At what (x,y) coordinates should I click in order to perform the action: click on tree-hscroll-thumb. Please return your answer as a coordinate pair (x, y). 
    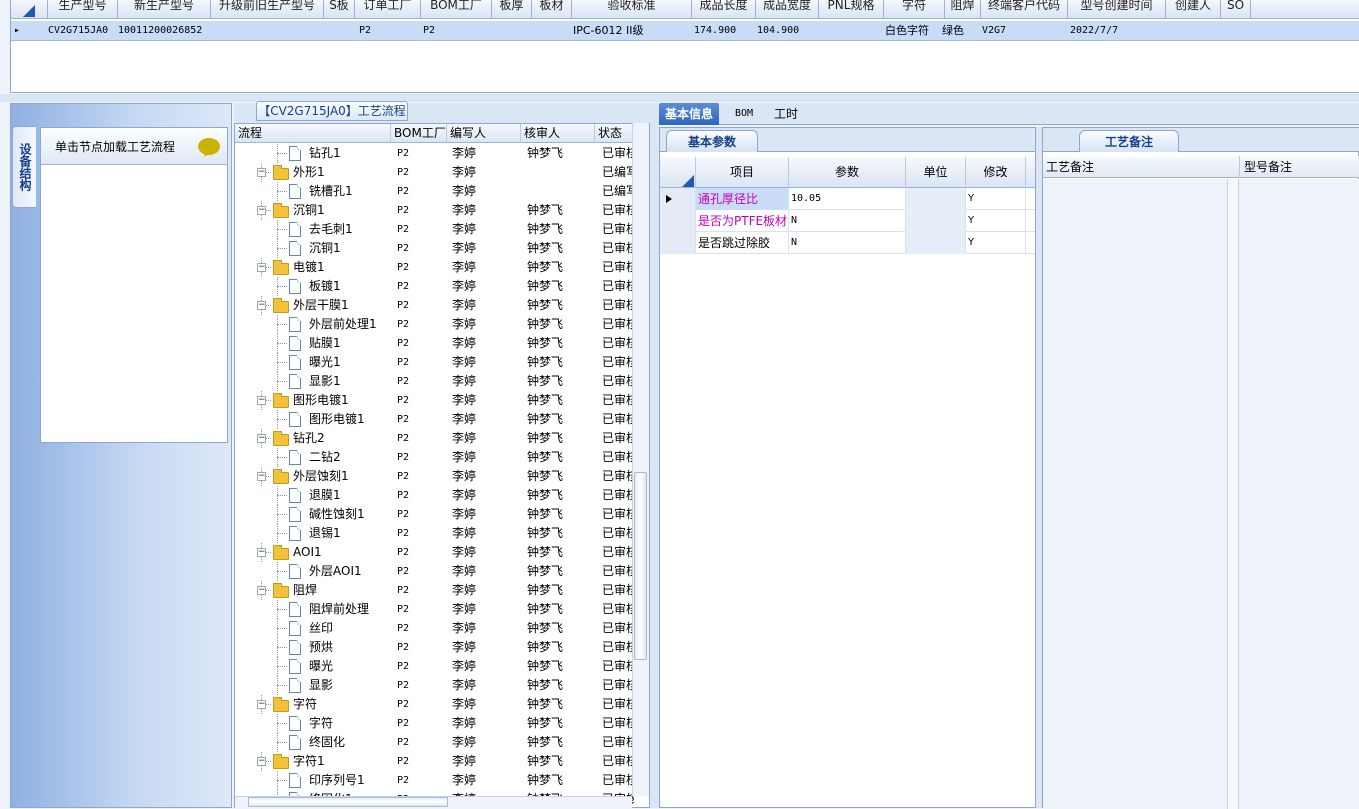
    Looking at the image, I should click on (348, 802).